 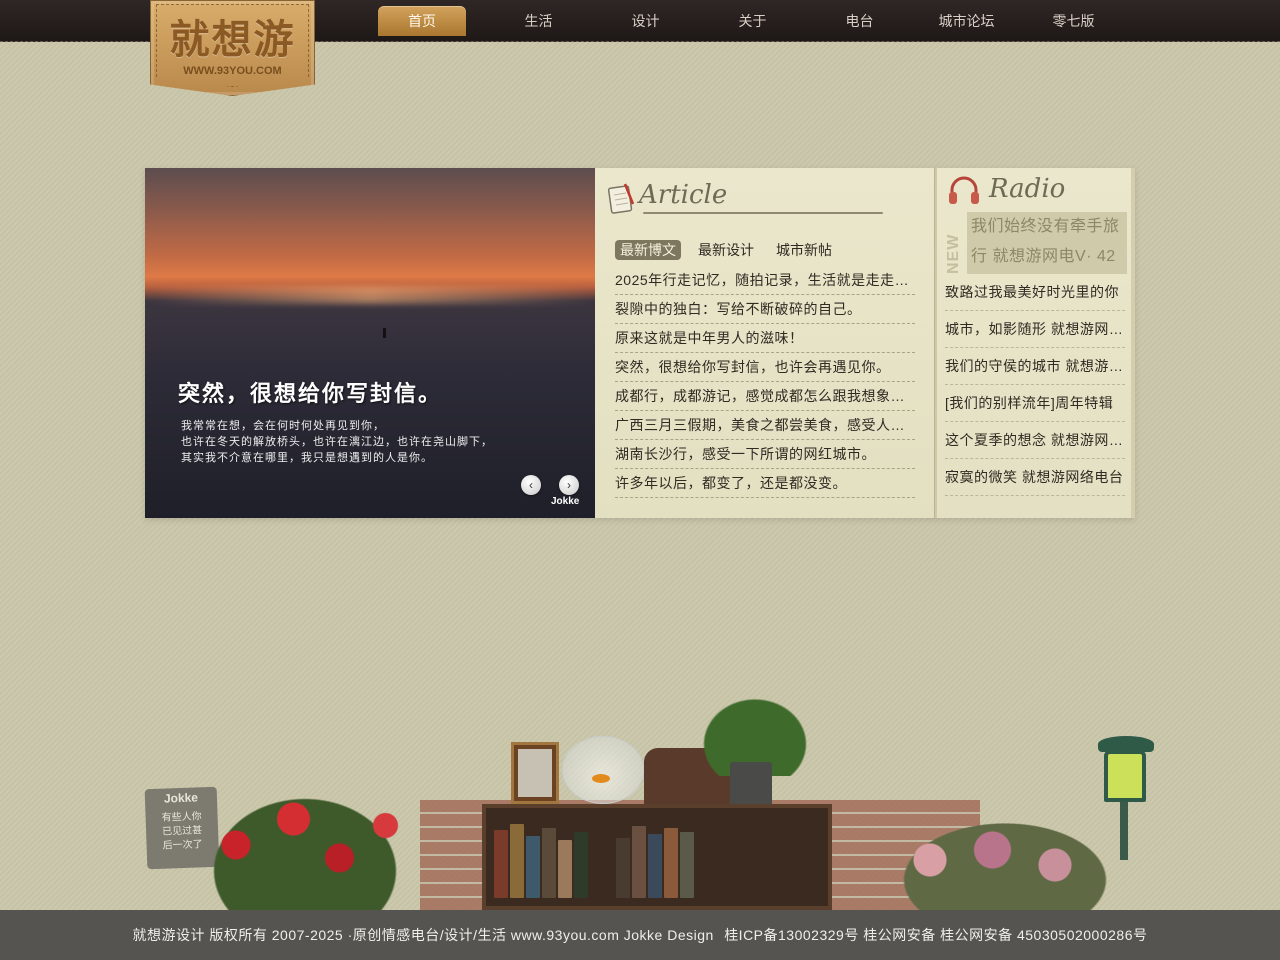 I want to click on slide-line: 其实我不介意在哪里，我只是想遇到的人是你。, so click(x=307, y=457).